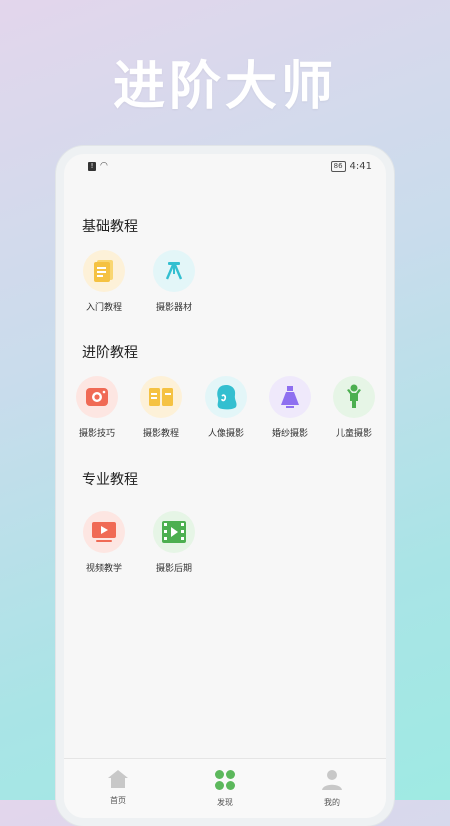 The width and height of the screenshot is (450, 826). Describe the element at coordinates (226, 397) in the screenshot. I see `portrait-icon` at that location.